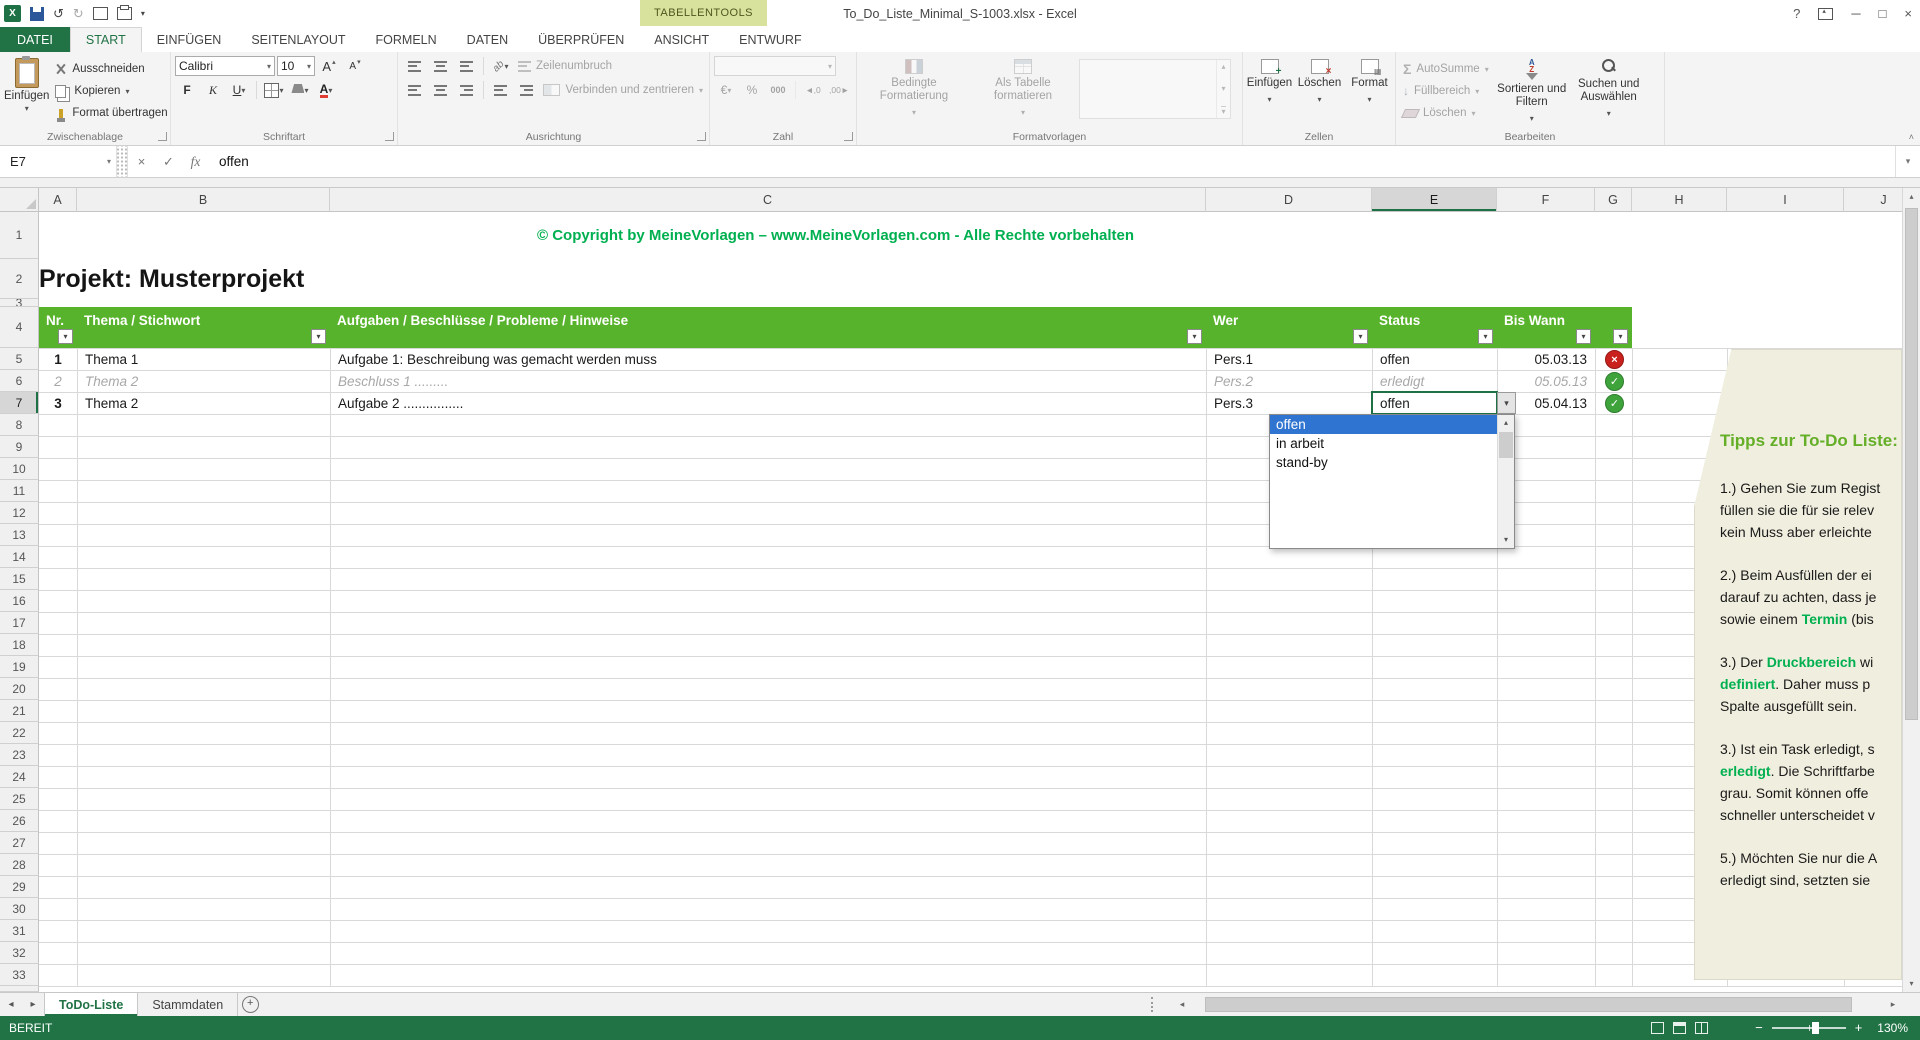  I want to click on insert-function-button: fx, so click(195, 161).